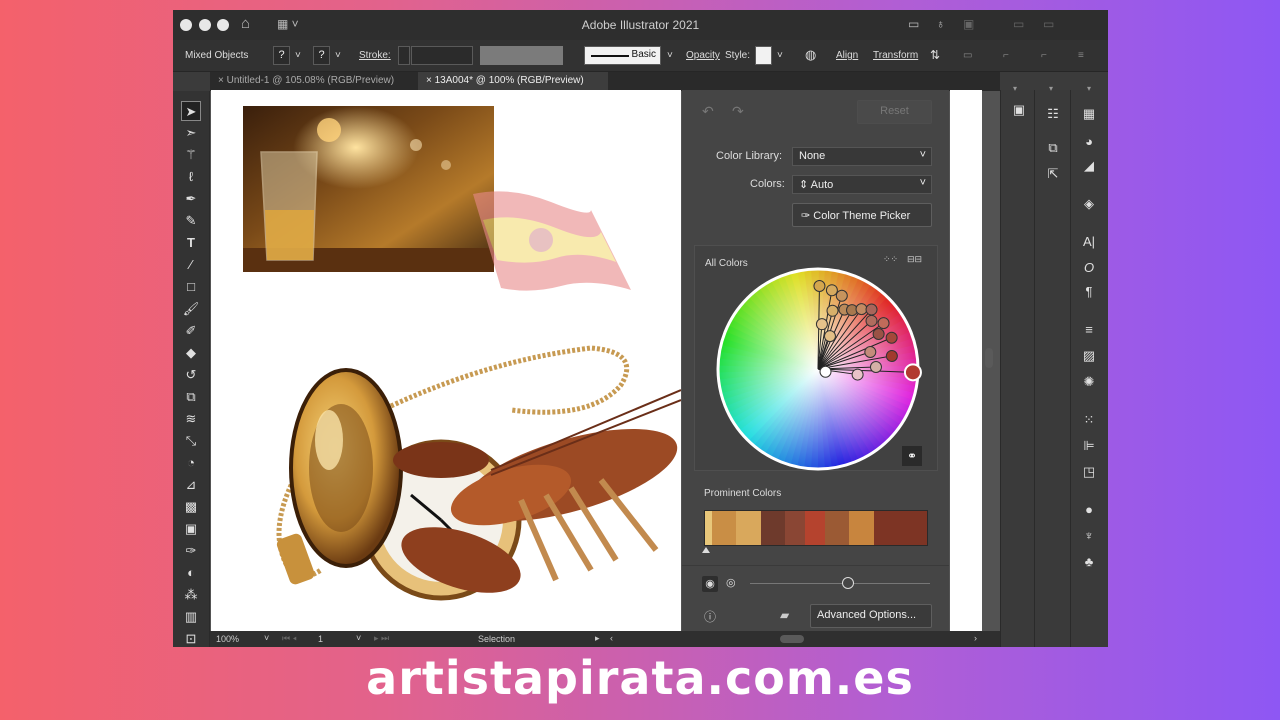 The height and width of the screenshot is (720, 1280). What do you see at coordinates (670, 55) in the screenshot?
I see `brush-chevron-down-icon: ˅` at bounding box center [670, 55].